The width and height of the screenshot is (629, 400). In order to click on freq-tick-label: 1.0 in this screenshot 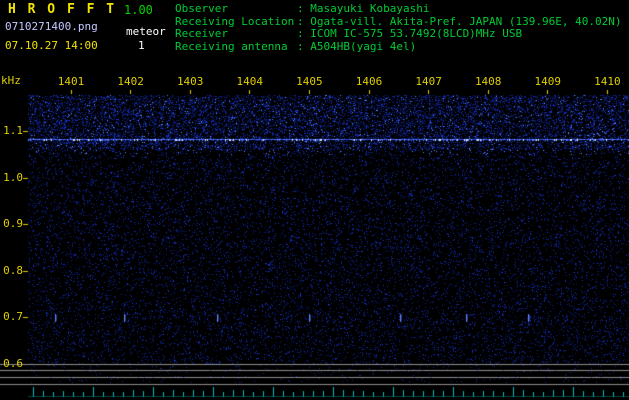, I will do `click(13, 177)`.